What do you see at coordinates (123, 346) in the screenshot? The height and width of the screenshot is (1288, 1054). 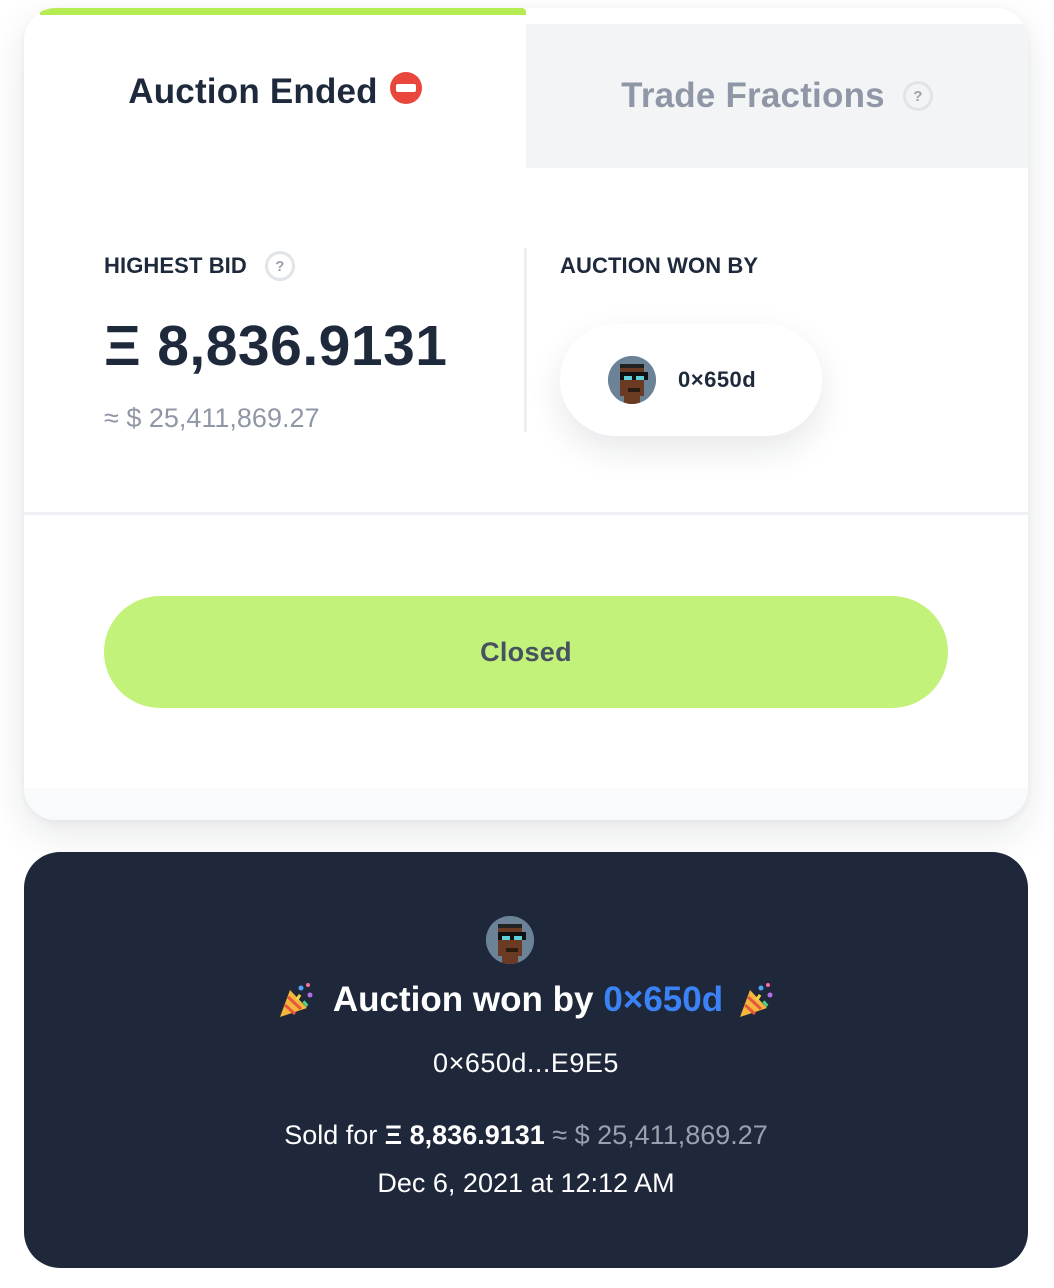 I see `eth-icon: Ξ` at bounding box center [123, 346].